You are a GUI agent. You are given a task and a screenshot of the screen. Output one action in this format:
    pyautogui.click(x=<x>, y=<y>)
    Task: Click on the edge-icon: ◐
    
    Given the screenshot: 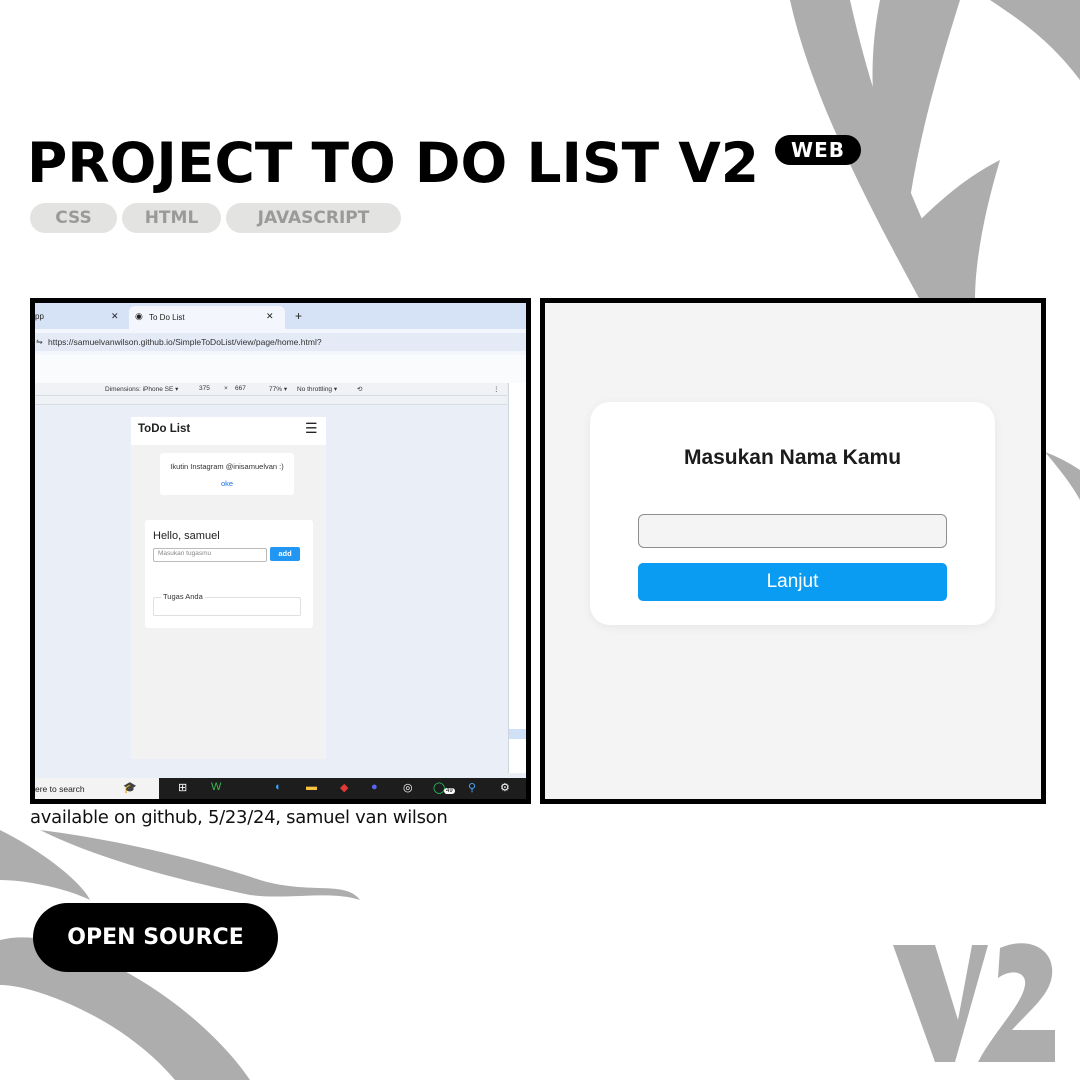 What is the action you would take?
    pyautogui.click(x=278, y=787)
    